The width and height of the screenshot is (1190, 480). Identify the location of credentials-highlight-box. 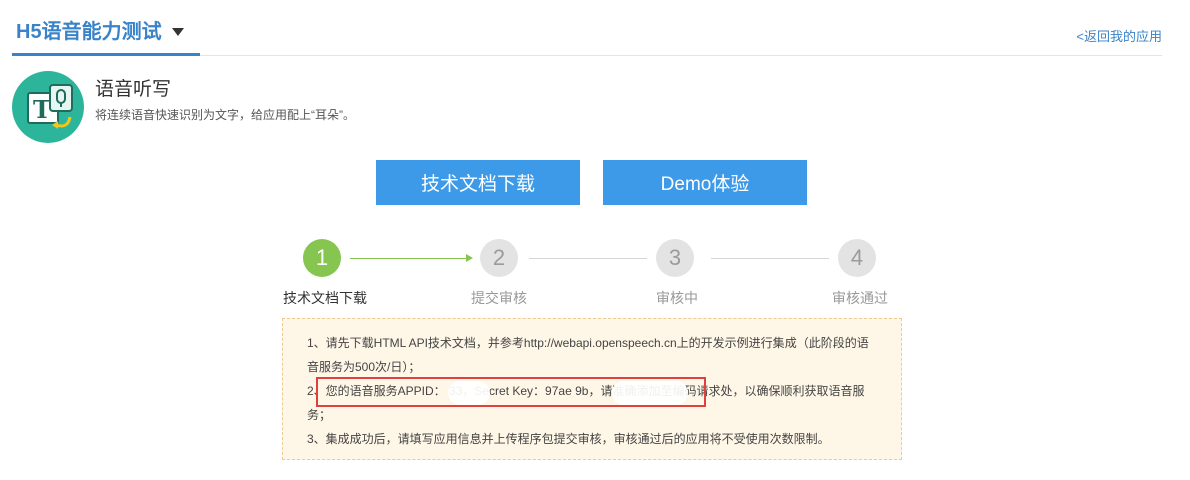
(511, 392).